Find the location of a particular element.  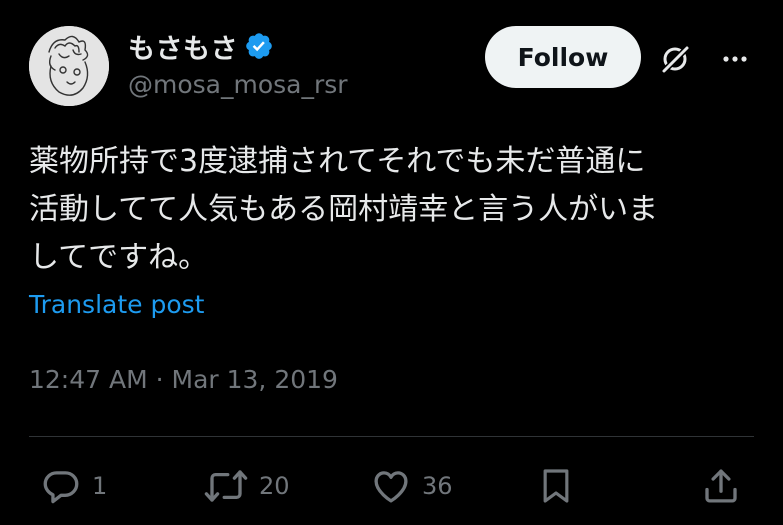

action-bar: 1 20 36 is located at coordinates (391, 486).